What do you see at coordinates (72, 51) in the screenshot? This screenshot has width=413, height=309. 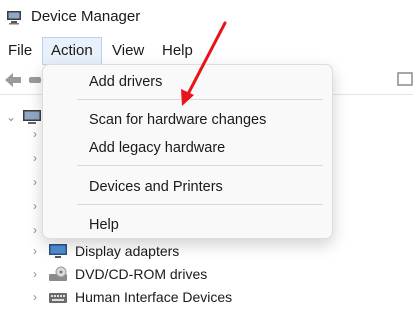 I see `menu-action: Action` at bounding box center [72, 51].